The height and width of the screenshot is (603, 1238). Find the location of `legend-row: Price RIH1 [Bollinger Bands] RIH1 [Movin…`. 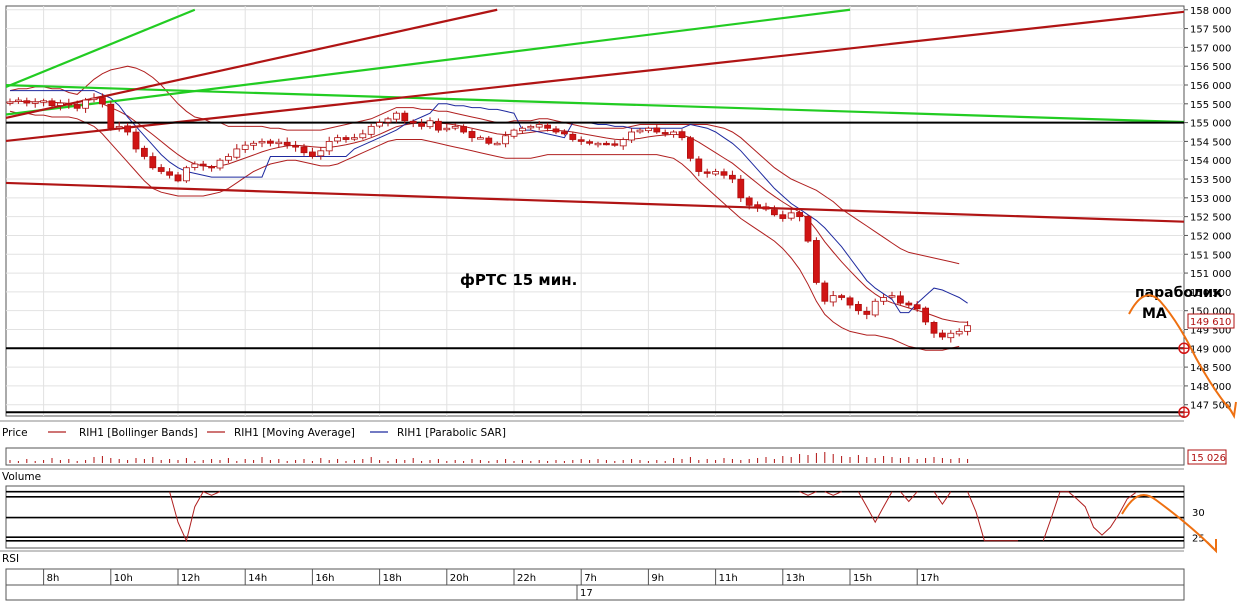

legend-row: Price RIH1 [Bollinger Bands] RIH1 [Movin… is located at coordinates (592, 429).